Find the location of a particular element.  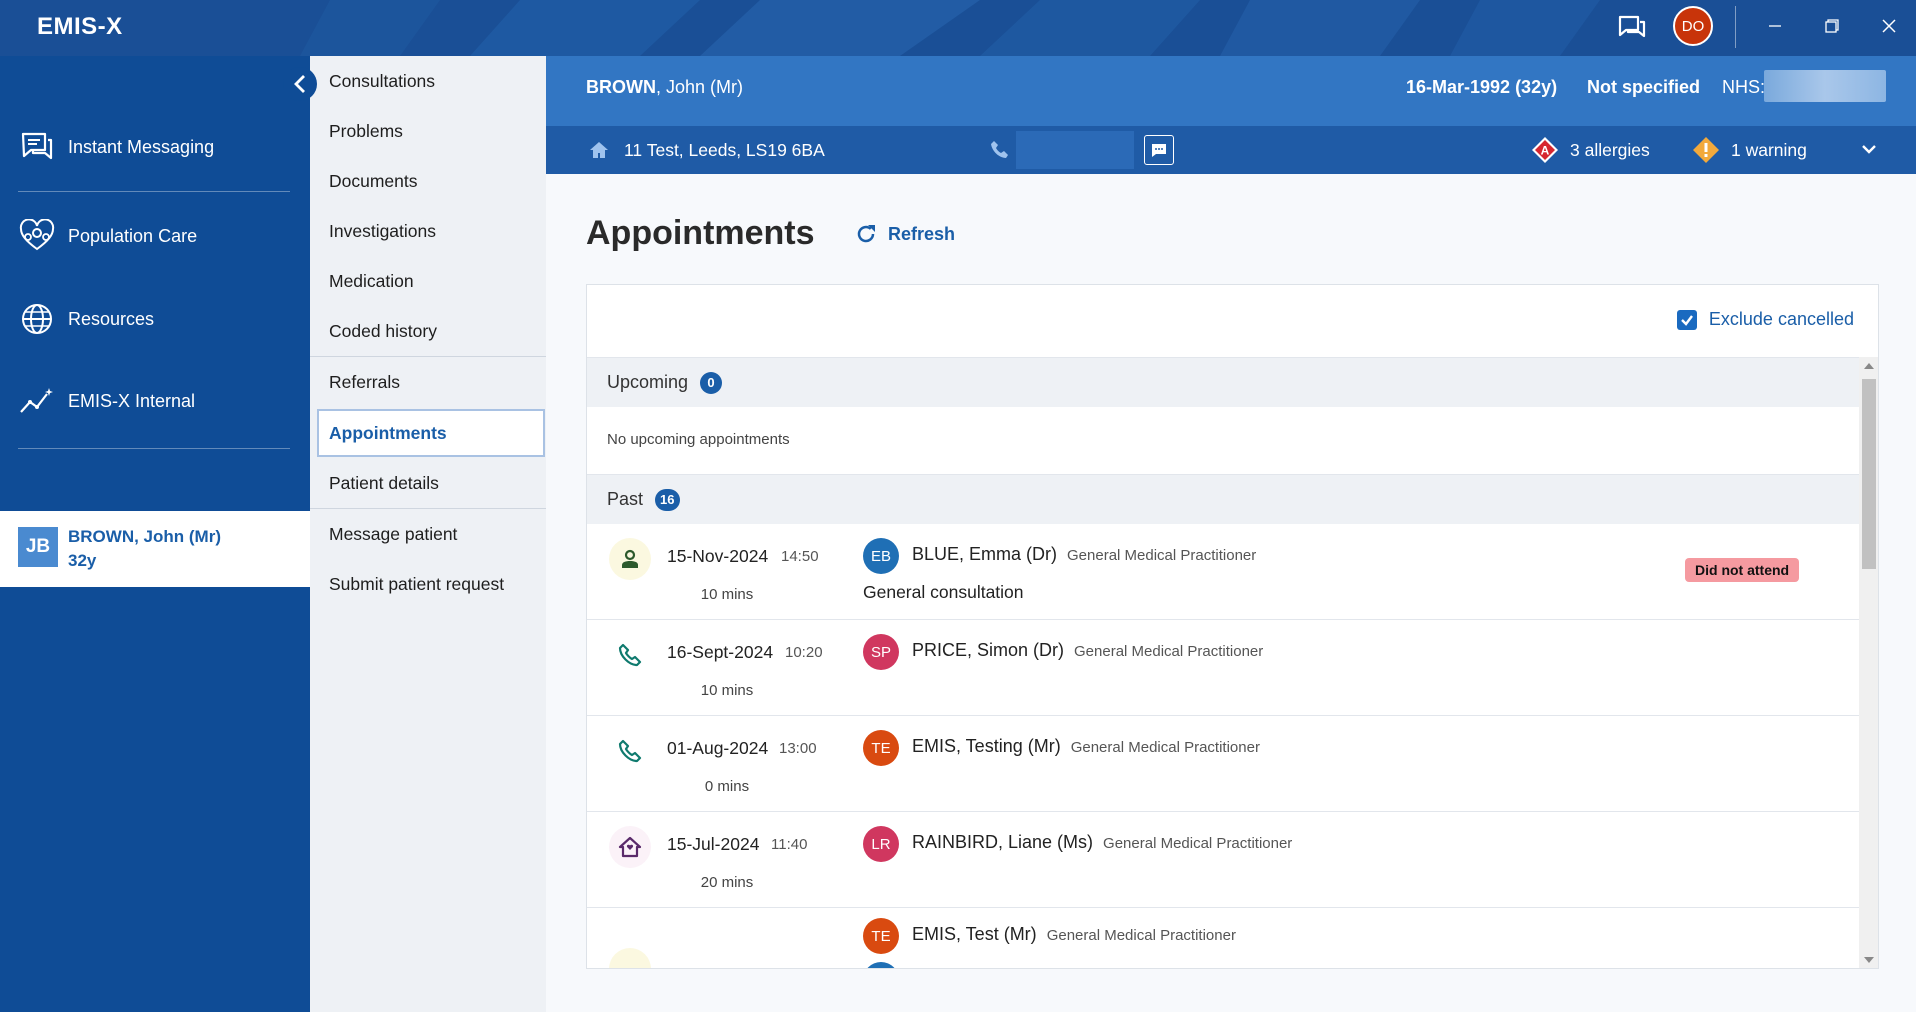

svg-text: A is located at coordinates (1545, 151).